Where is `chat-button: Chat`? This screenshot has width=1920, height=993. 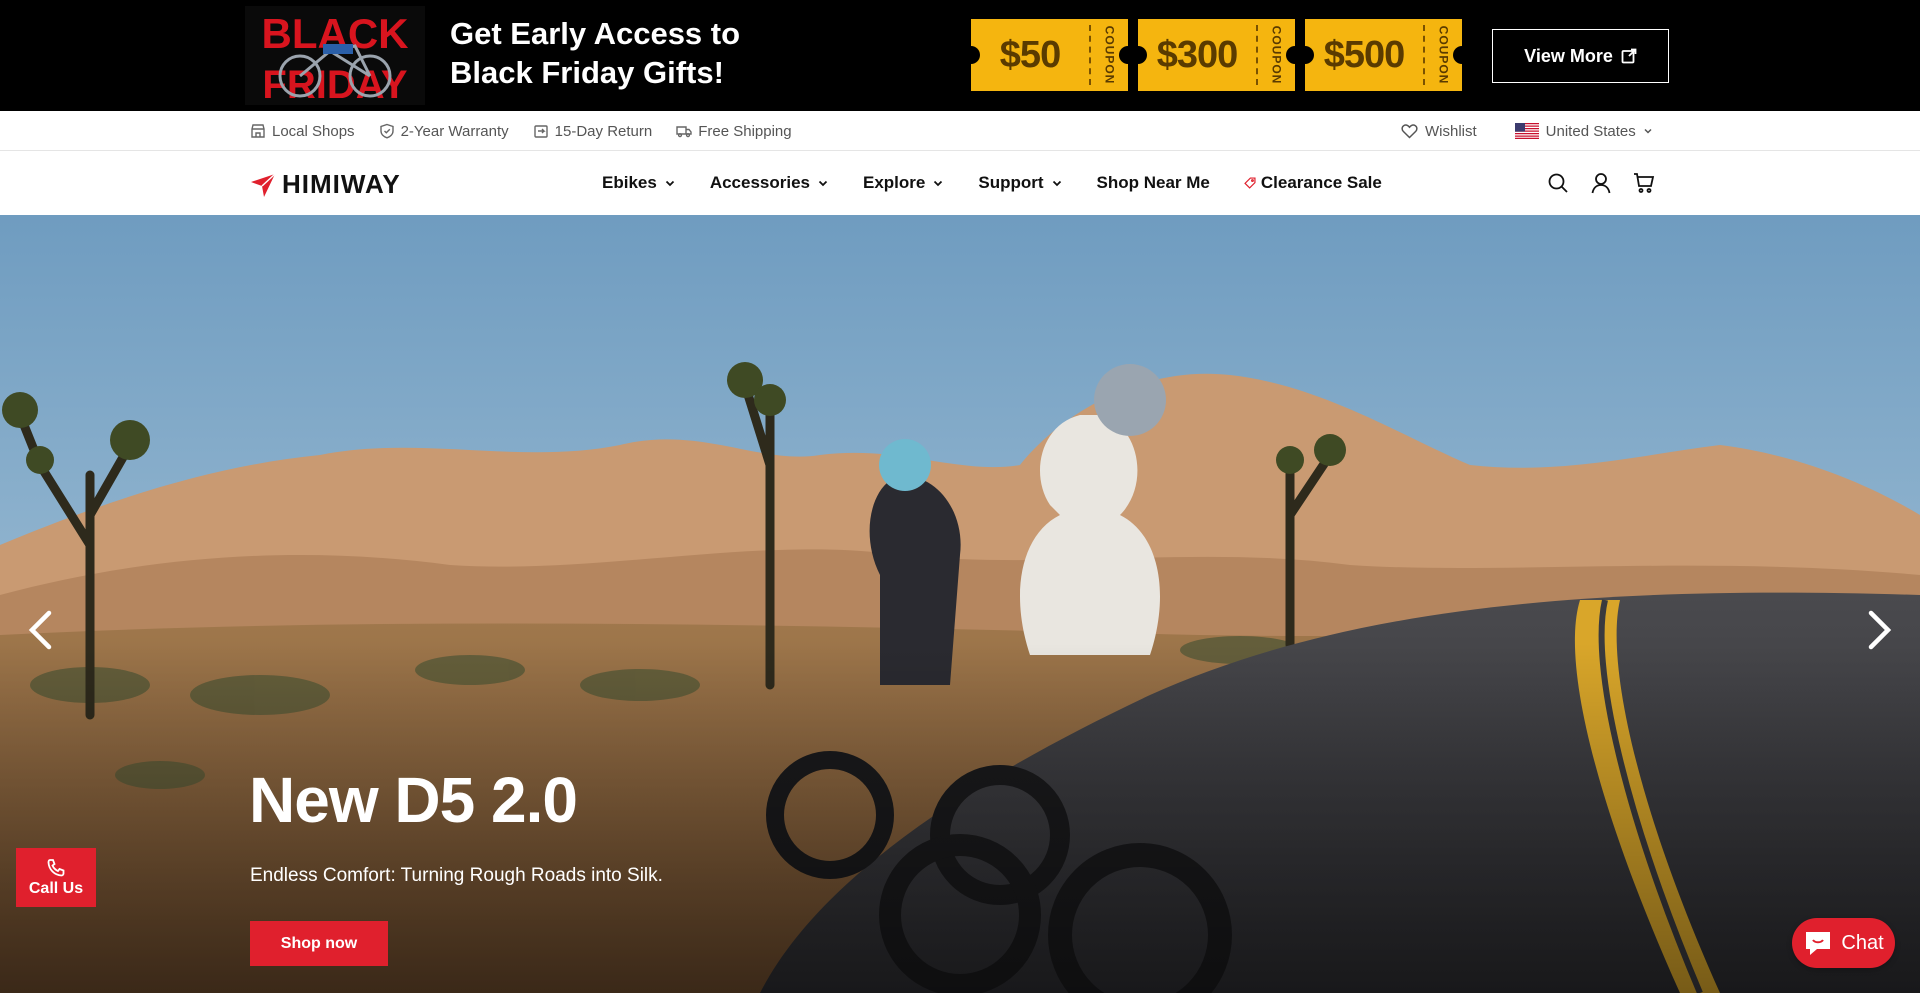
chat-button: Chat is located at coordinates (1843, 943).